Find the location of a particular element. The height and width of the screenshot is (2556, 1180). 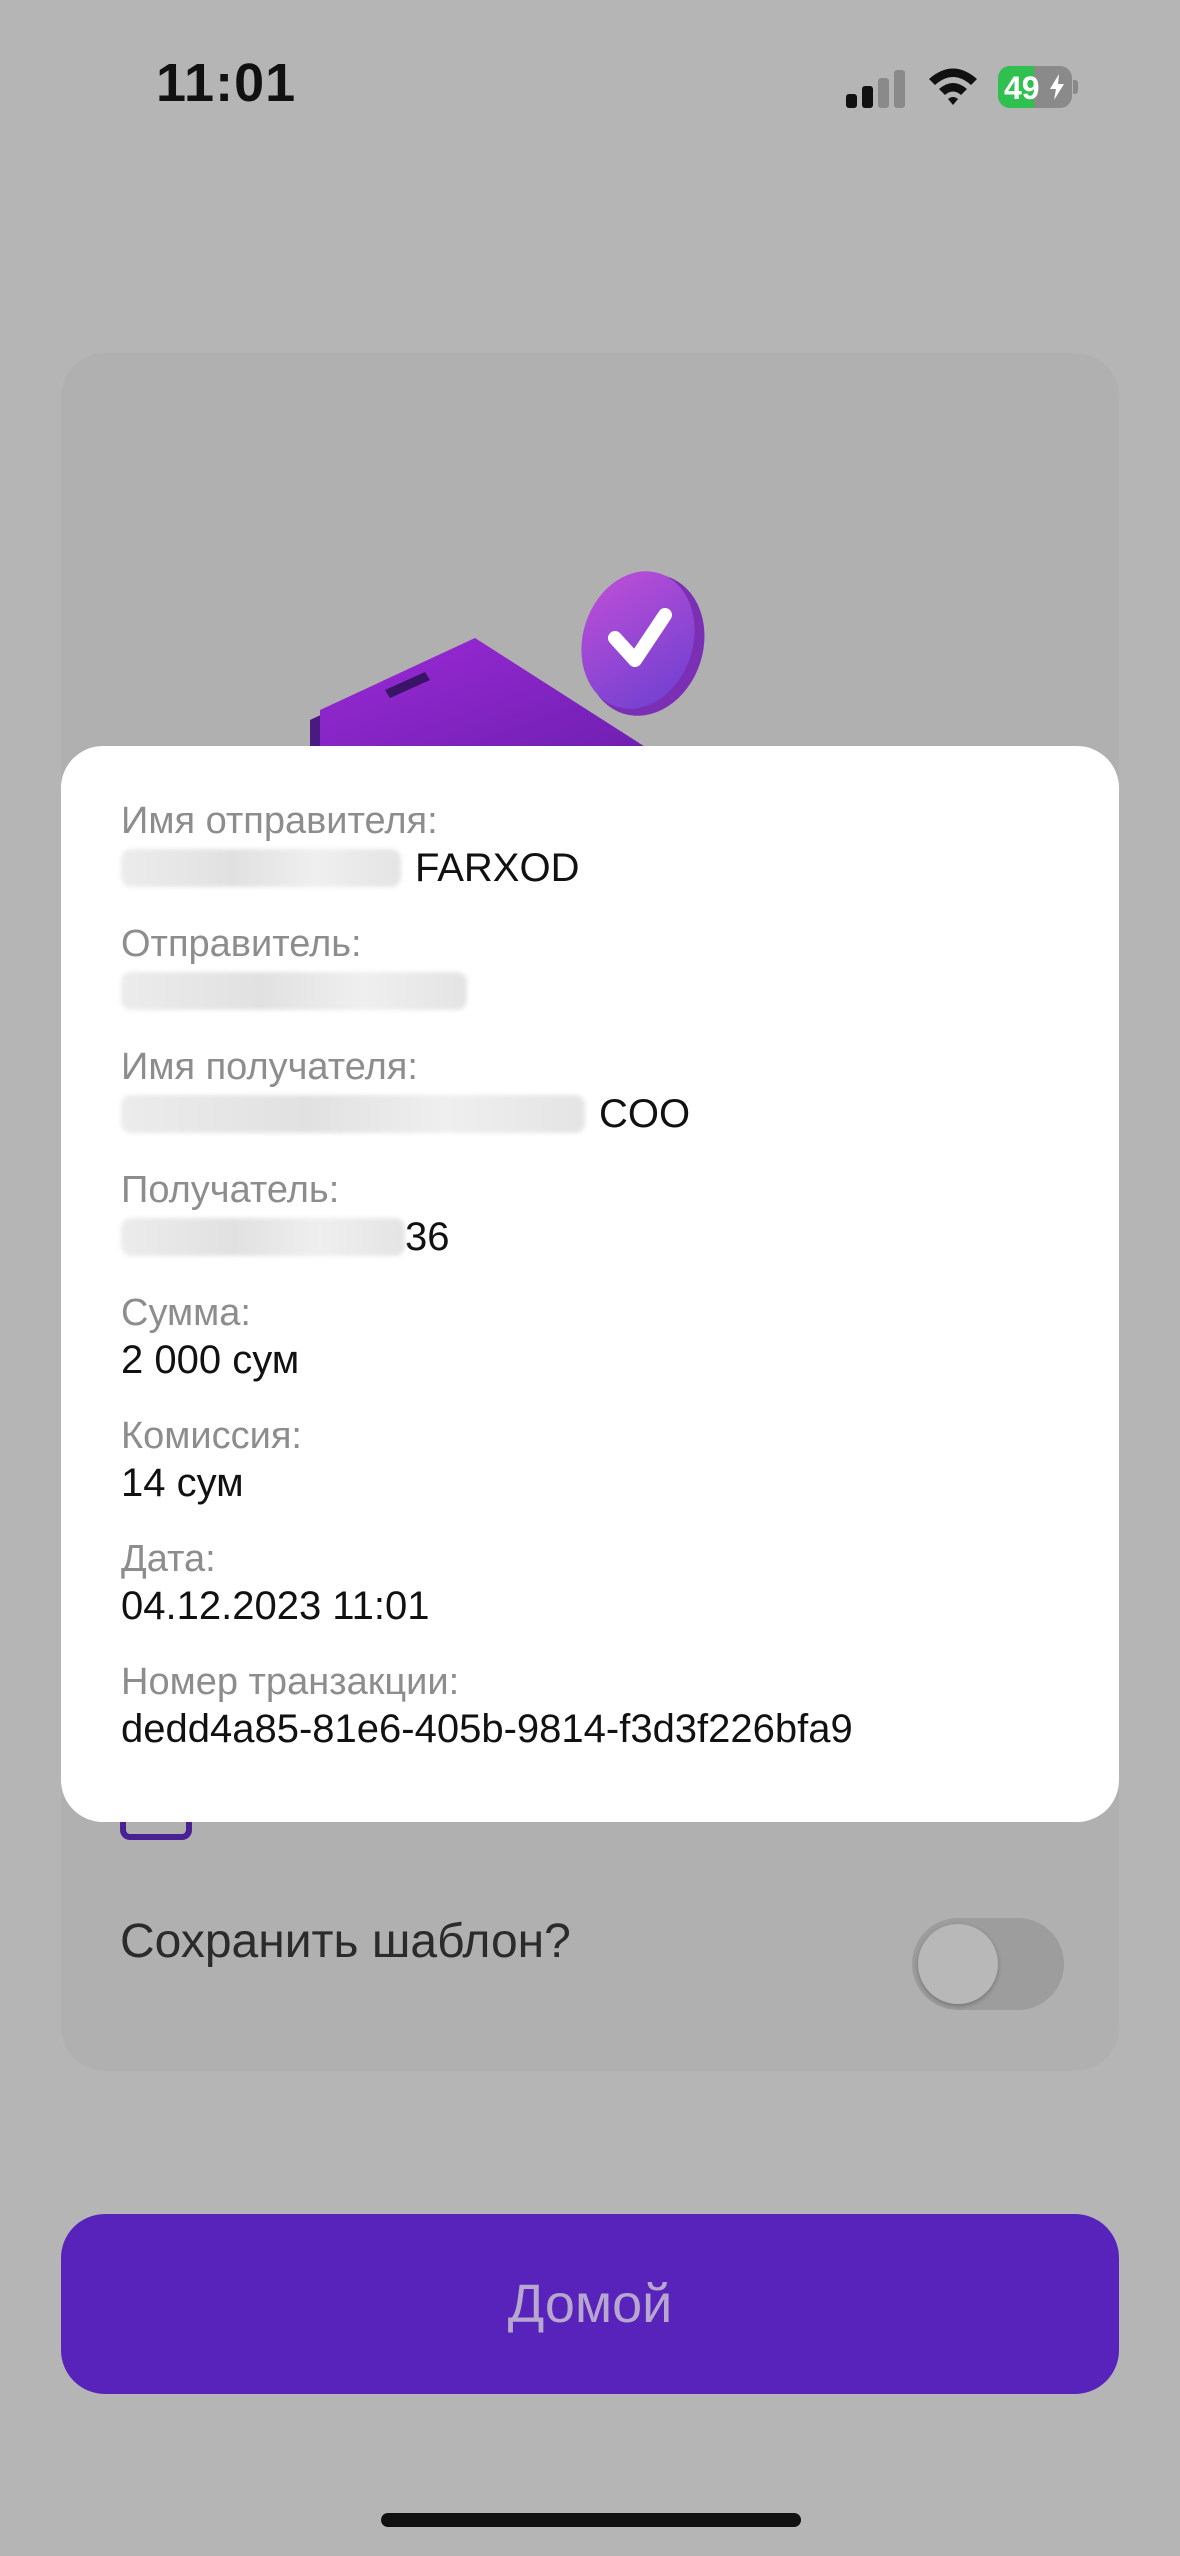

field-label: Сумма: is located at coordinates (186, 1313).